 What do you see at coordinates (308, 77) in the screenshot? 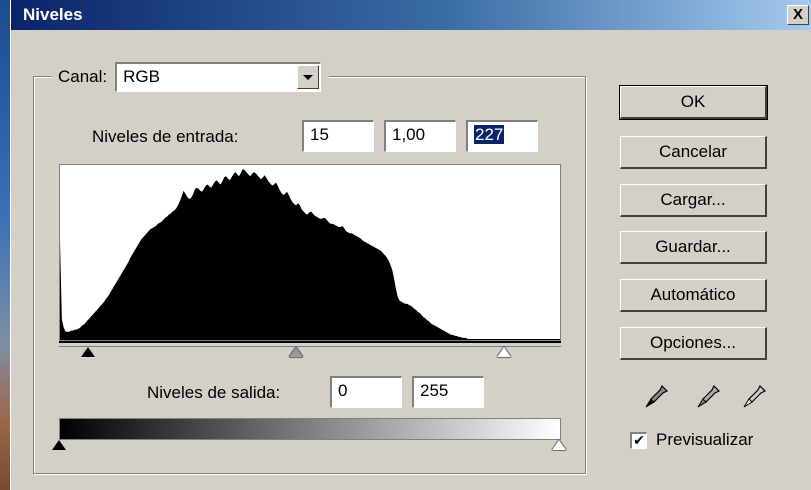
I see `chevron-down-icon` at bounding box center [308, 77].